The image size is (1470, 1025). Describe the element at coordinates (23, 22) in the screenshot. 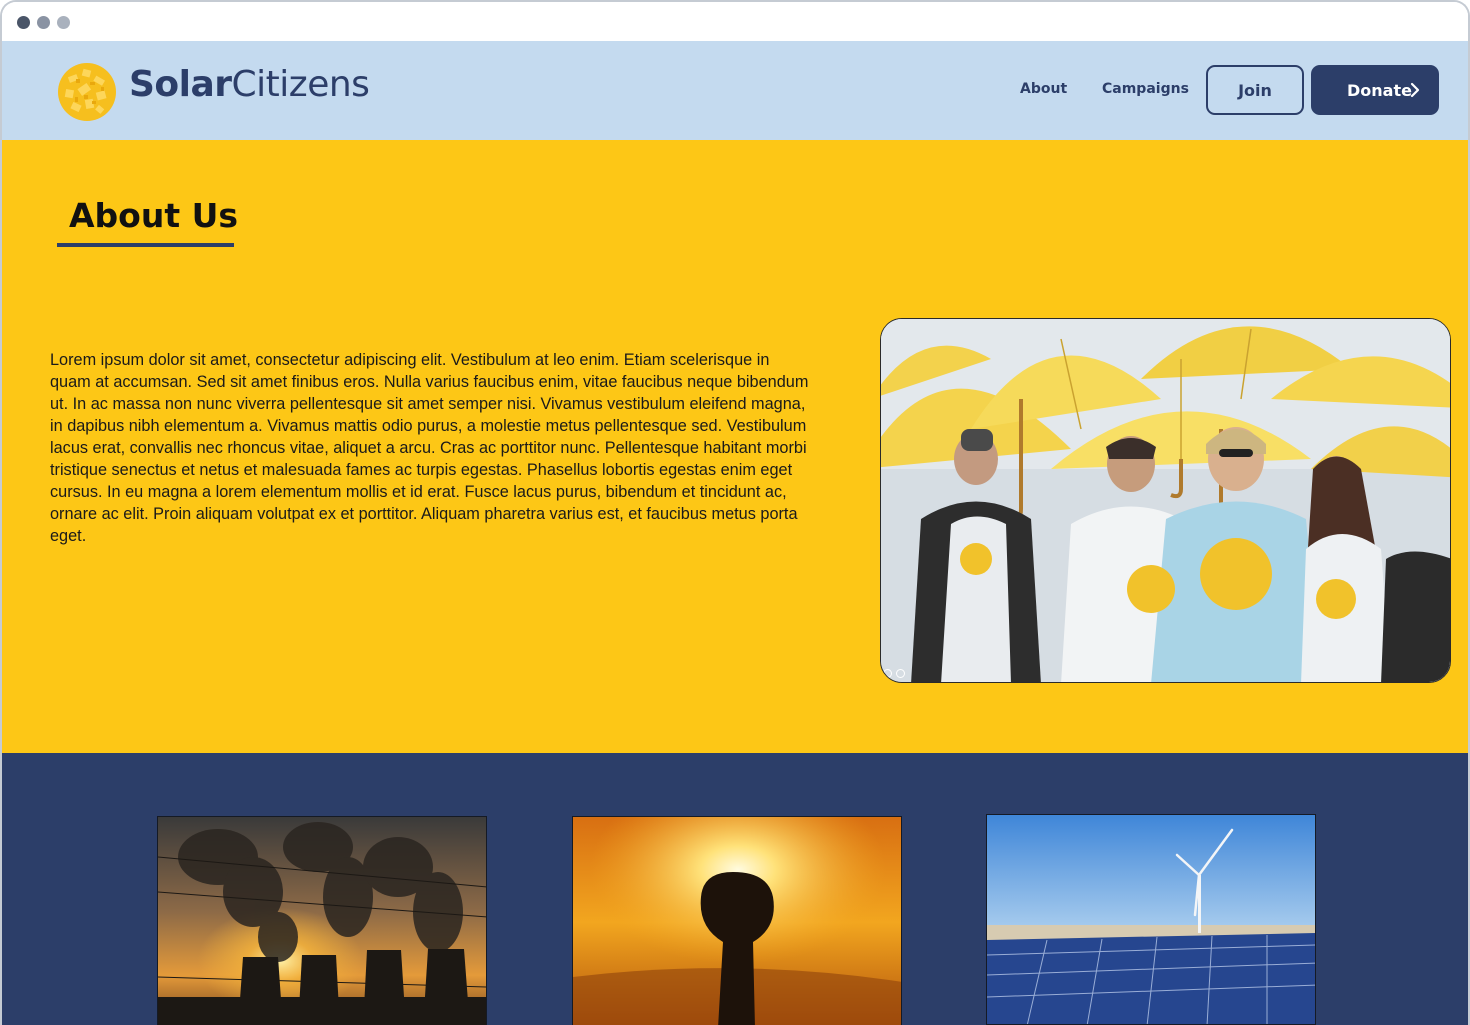

I see `window-close-dot` at that location.